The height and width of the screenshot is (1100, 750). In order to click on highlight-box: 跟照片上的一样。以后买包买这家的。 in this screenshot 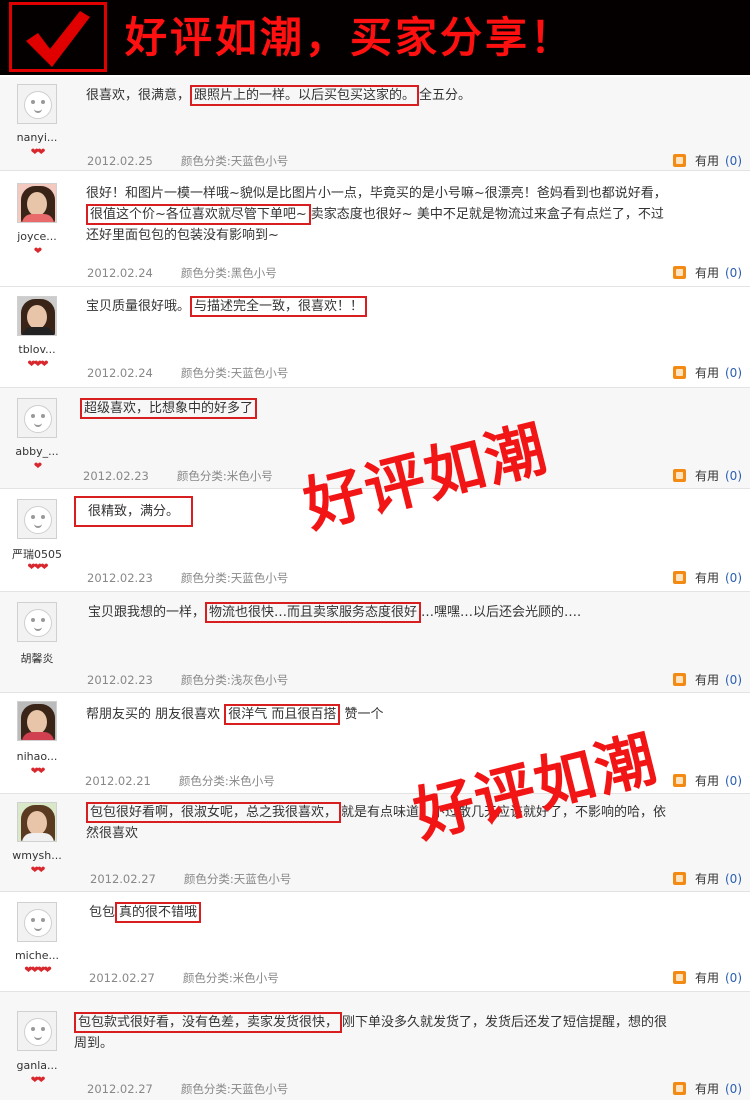, I will do `click(305, 95)`.